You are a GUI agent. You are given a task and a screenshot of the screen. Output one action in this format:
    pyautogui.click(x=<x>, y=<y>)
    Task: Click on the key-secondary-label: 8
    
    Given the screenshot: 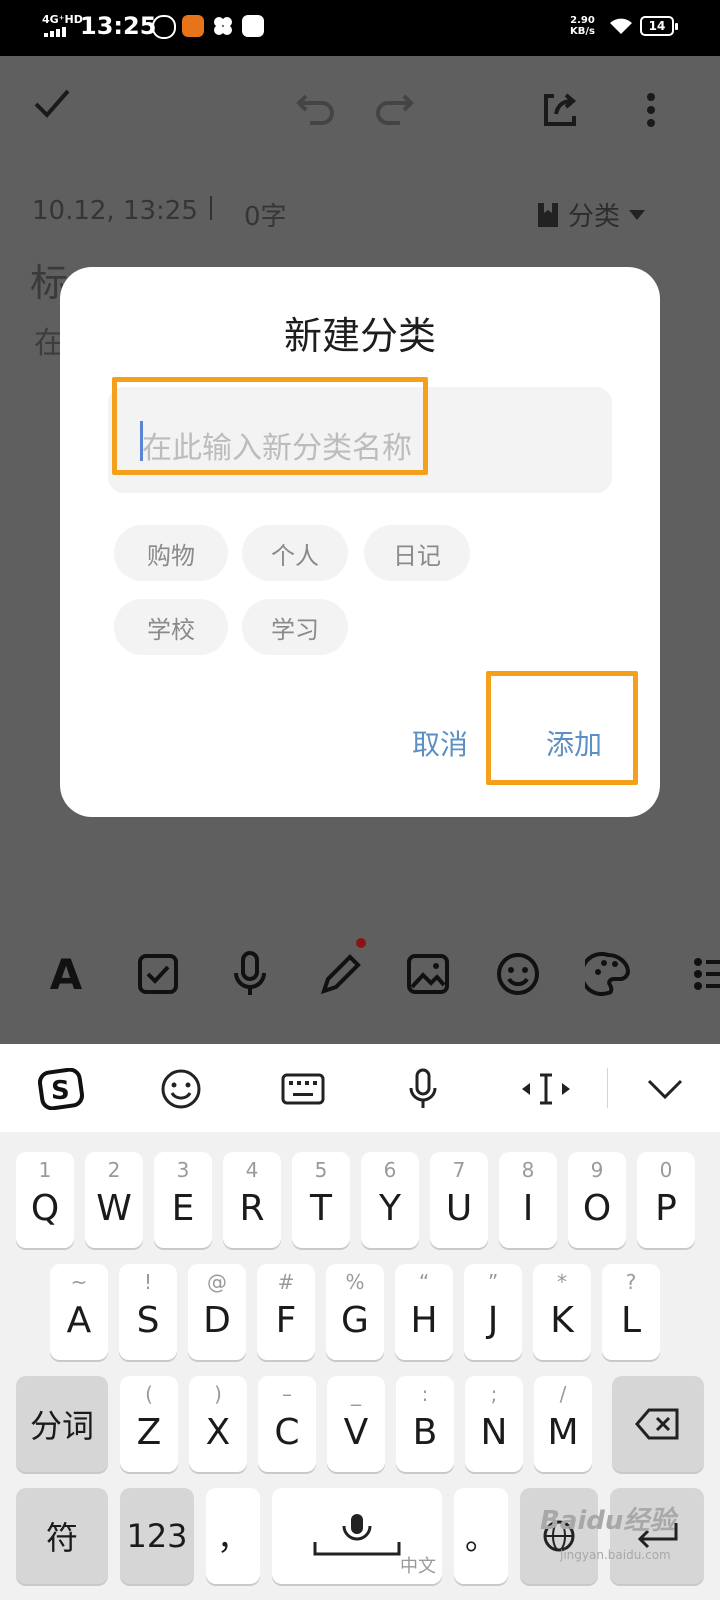 What is the action you would take?
    pyautogui.click(x=528, y=1170)
    